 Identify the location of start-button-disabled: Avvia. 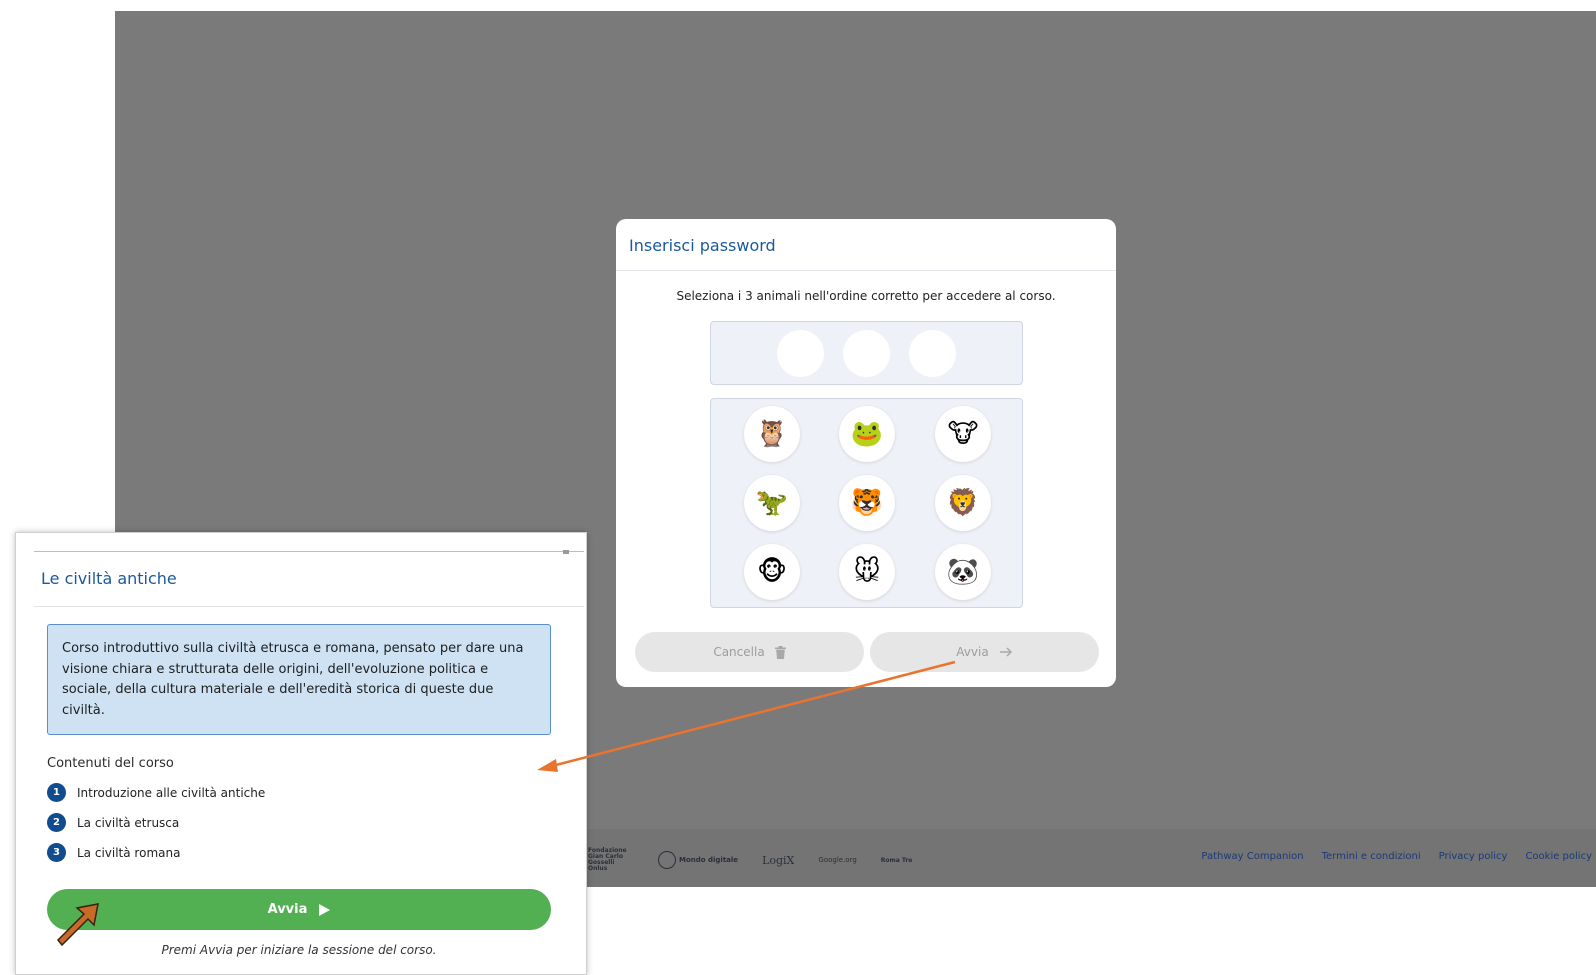
(984, 652).